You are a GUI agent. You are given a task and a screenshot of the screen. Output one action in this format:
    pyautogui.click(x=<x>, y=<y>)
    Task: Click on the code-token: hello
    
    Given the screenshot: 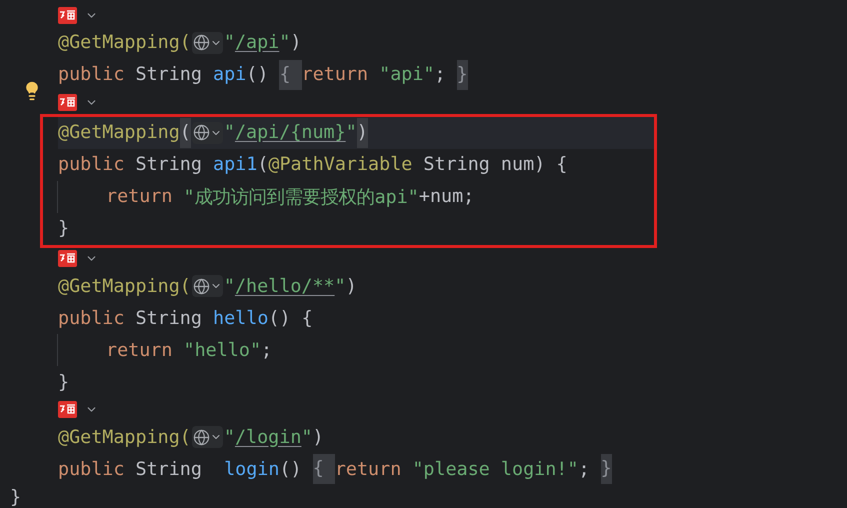 What is the action you would take?
    pyautogui.click(x=240, y=318)
    